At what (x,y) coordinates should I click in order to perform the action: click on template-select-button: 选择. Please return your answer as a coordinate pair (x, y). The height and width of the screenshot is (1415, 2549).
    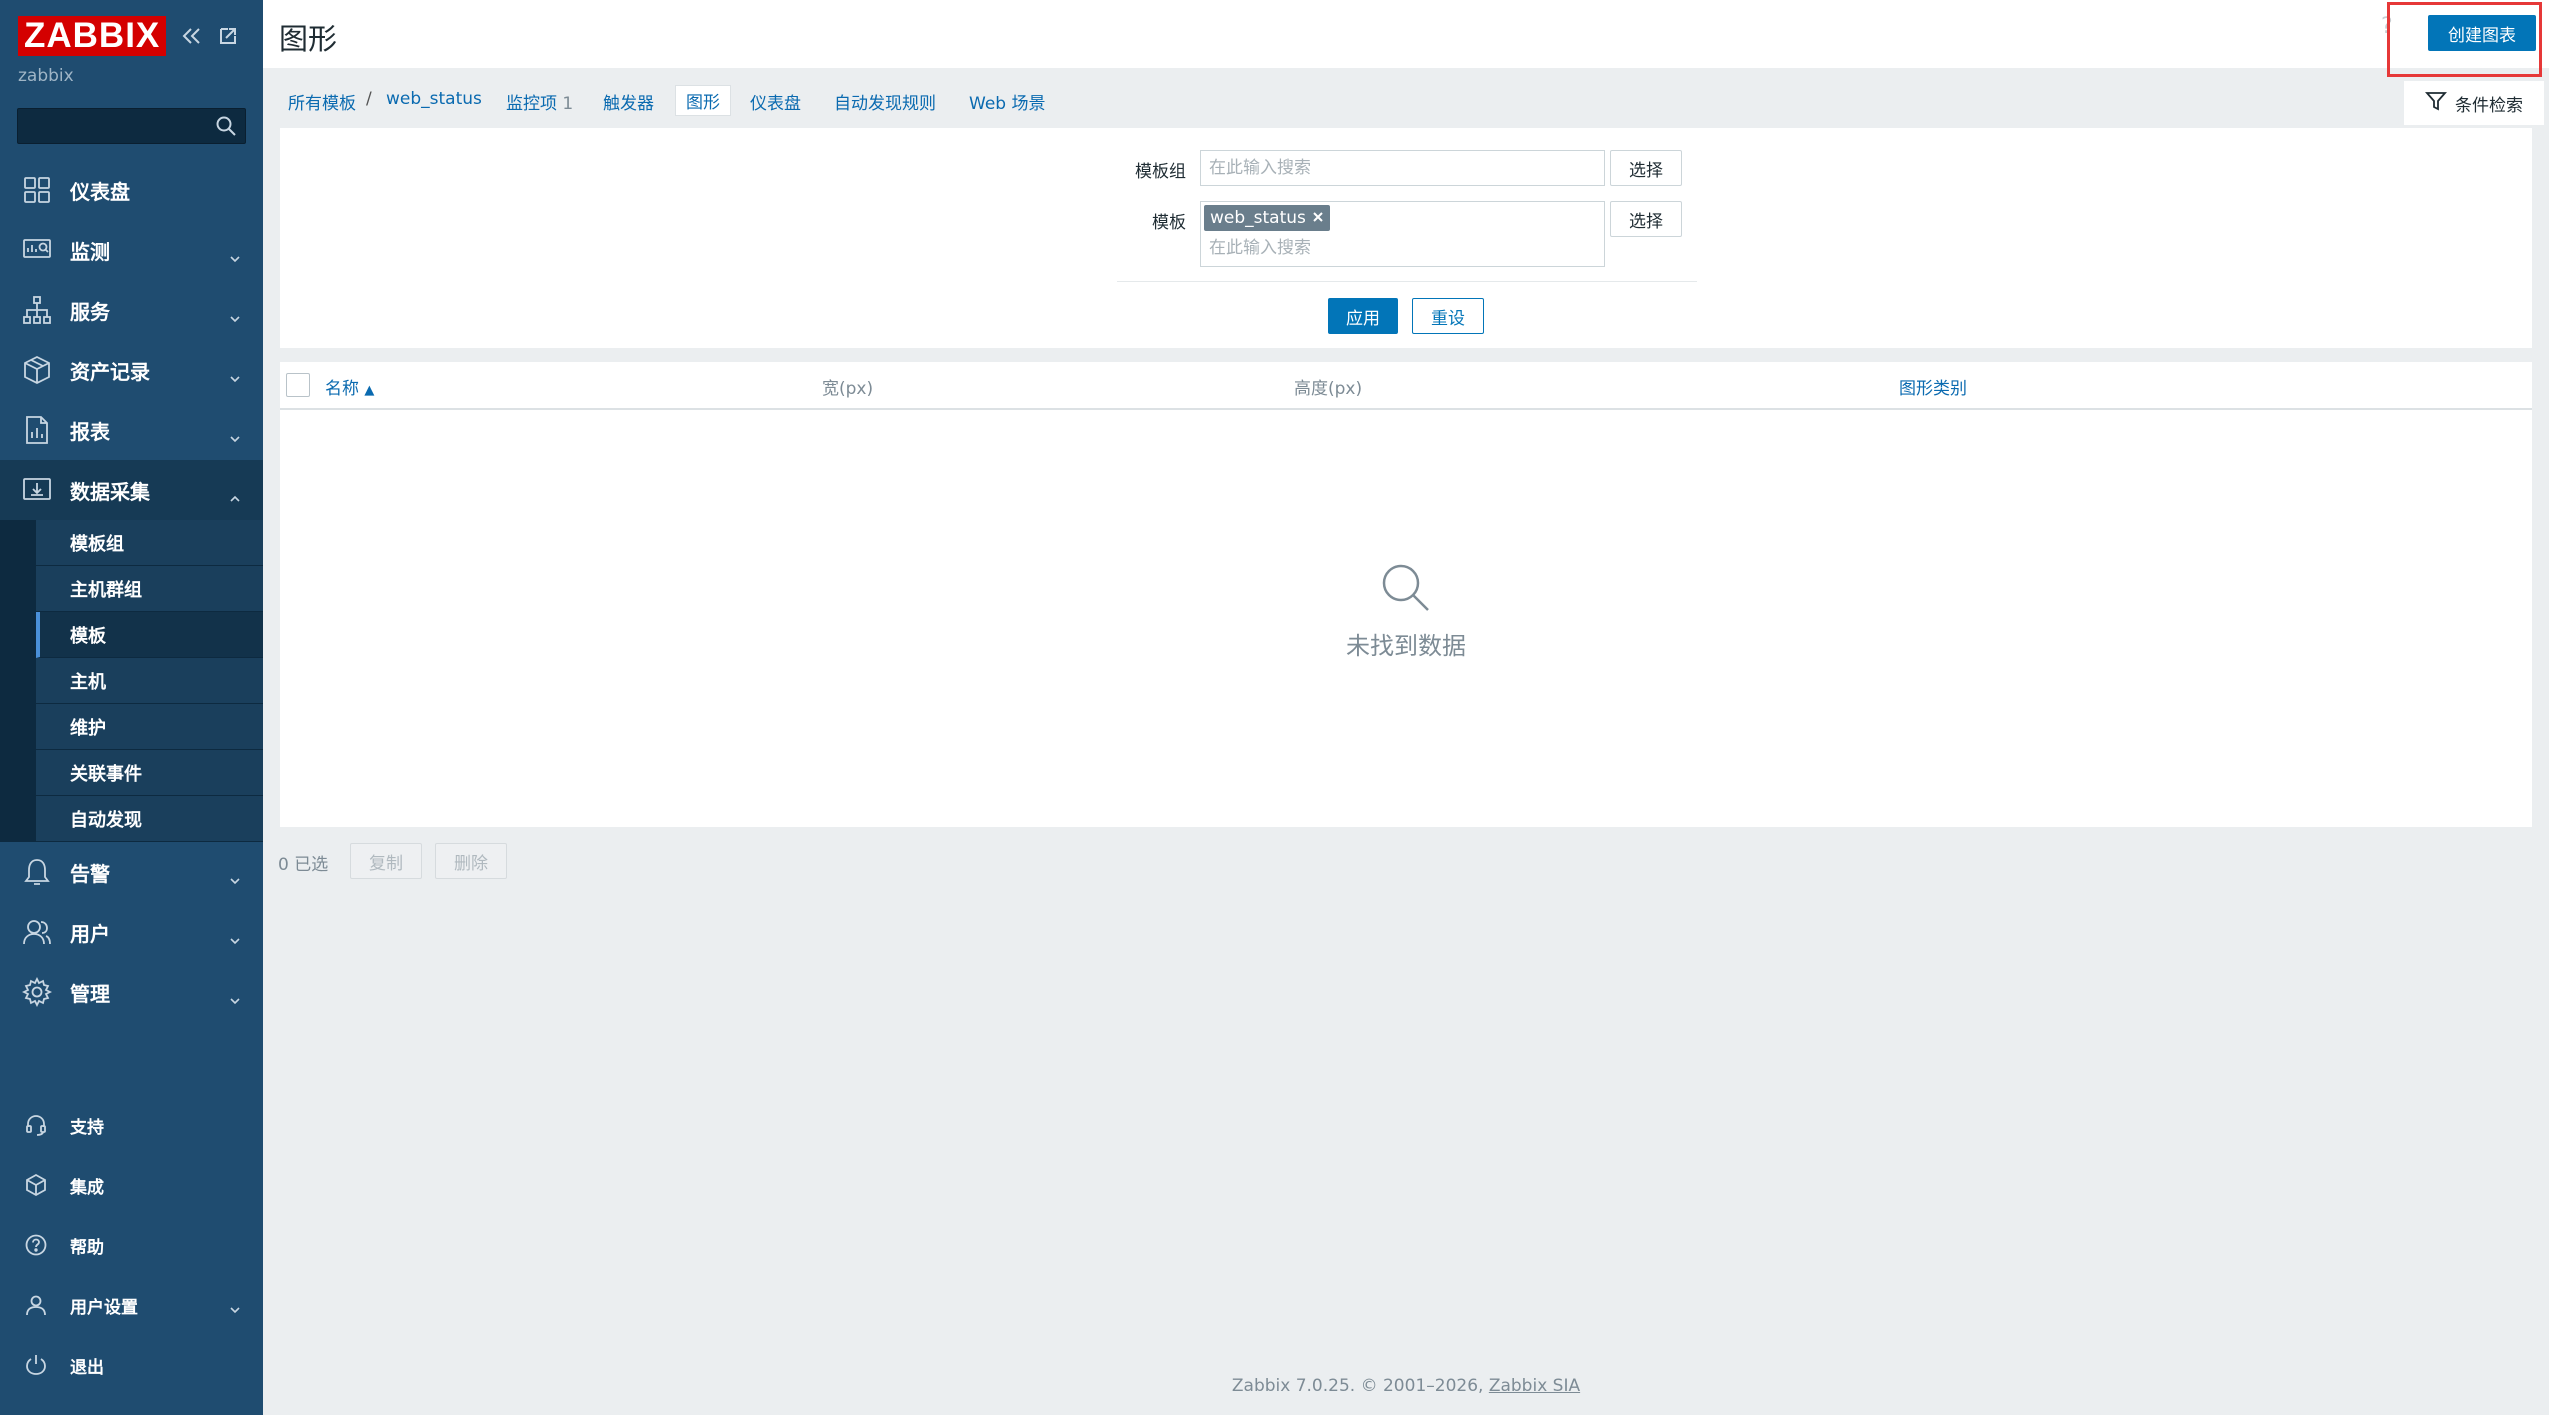
    Looking at the image, I should click on (1646, 219).